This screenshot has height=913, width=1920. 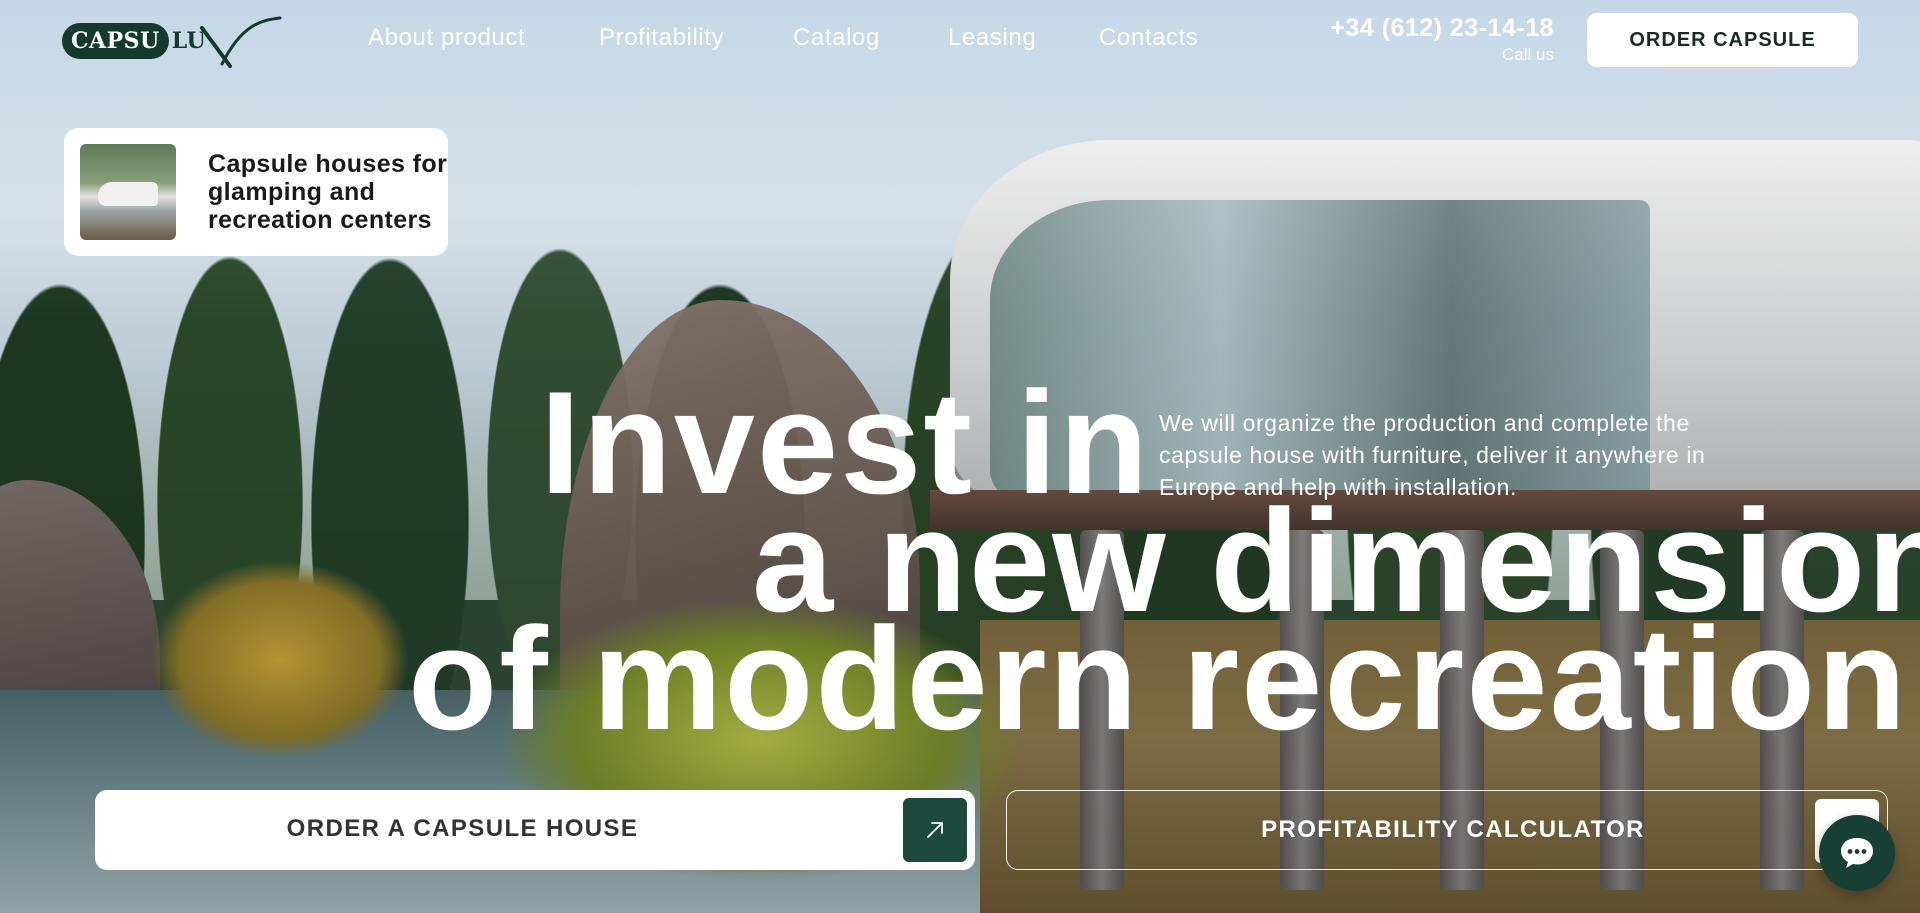 I want to click on phone-number: +34 (612) 23-14-18, so click(x=1442, y=28).